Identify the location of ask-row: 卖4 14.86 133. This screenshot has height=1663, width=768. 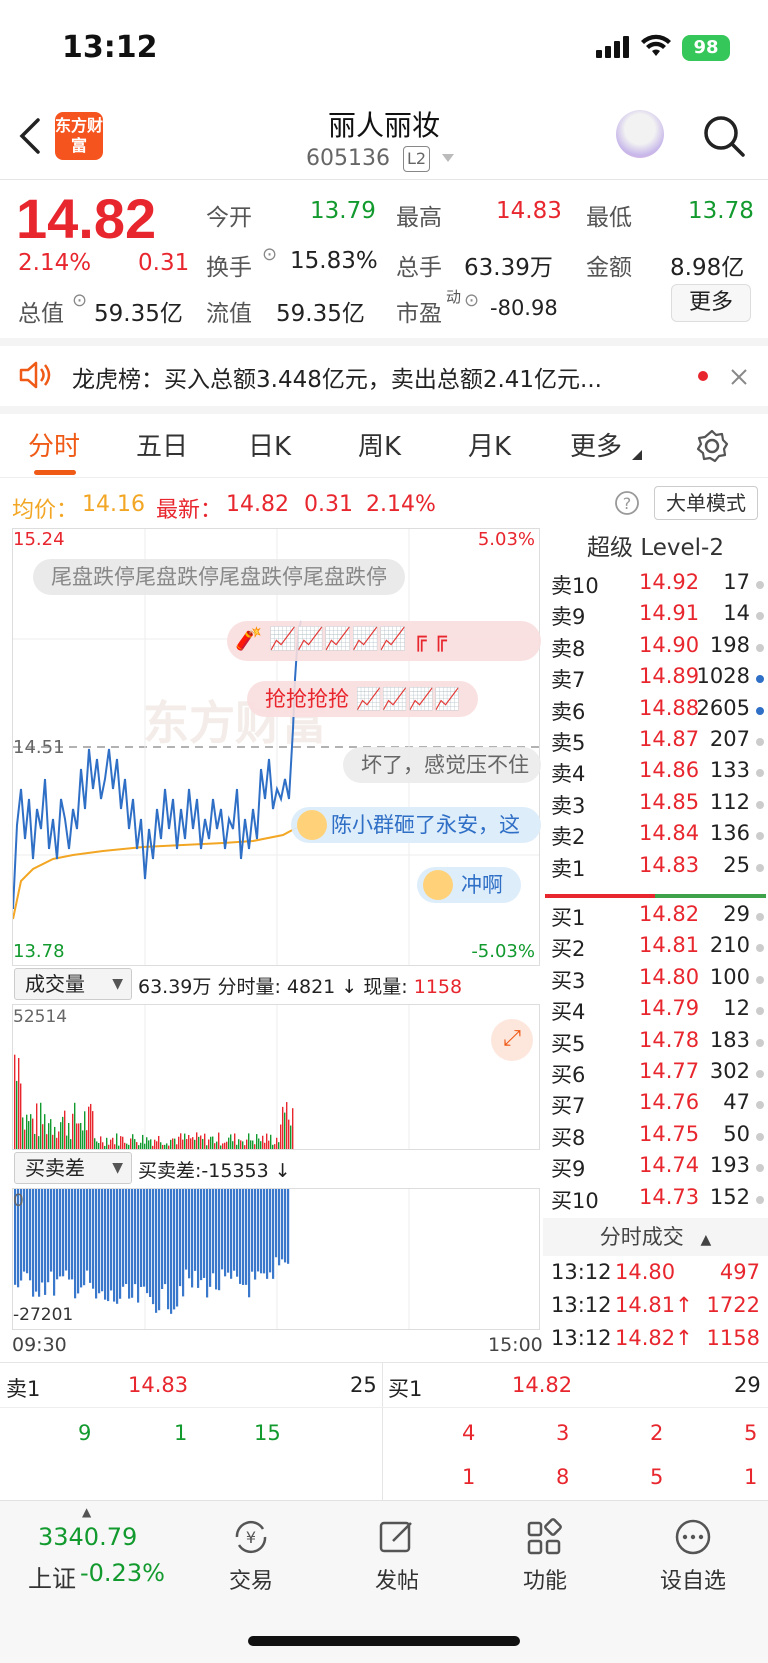
(655, 773).